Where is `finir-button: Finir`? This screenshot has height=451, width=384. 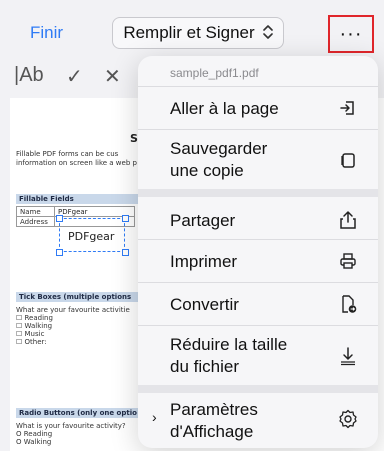 finir-button: Finir is located at coordinates (46, 33).